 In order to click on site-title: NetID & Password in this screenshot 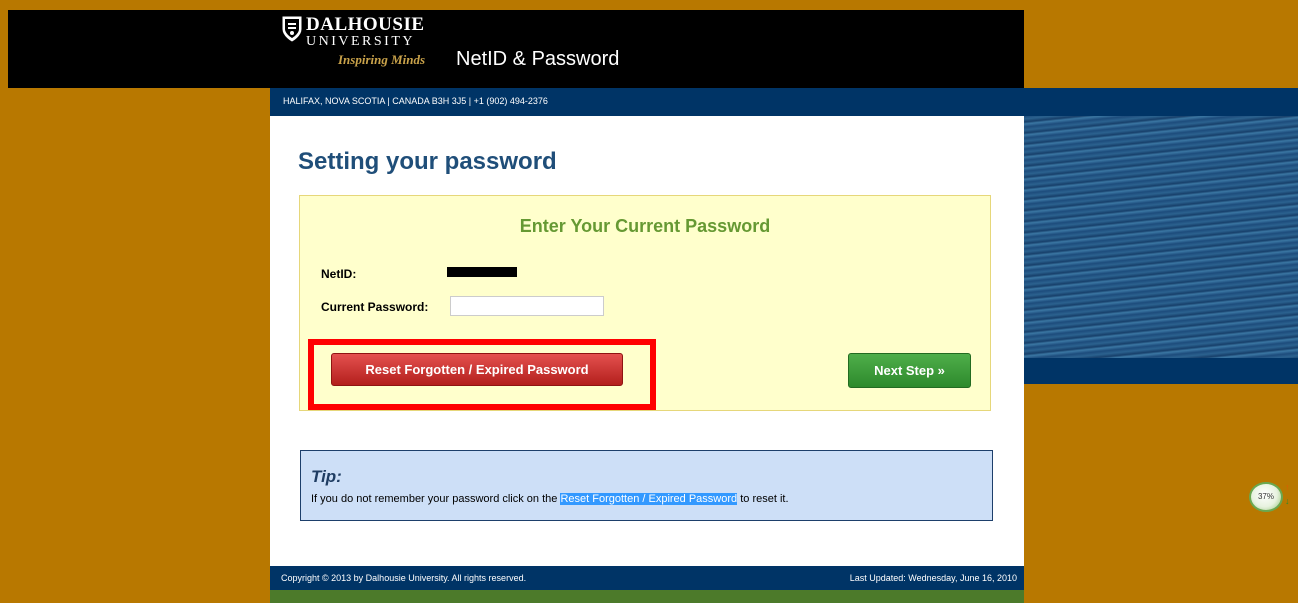, I will do `click(538, 59)`.